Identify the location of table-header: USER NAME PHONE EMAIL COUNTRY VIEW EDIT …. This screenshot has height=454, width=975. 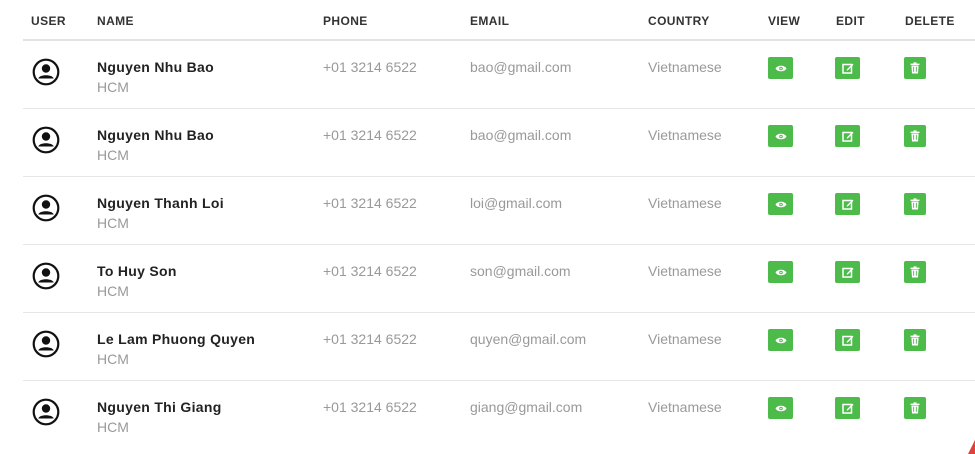
(499, 20).